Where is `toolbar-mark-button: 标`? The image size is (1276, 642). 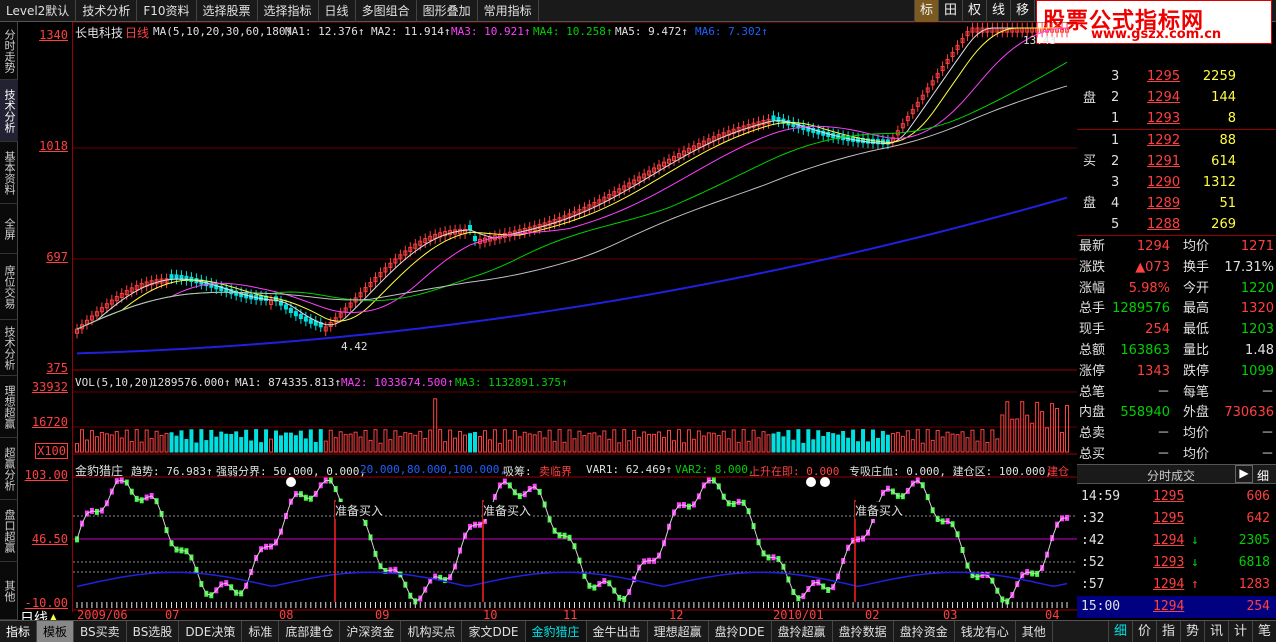 toolbar-mark-button: 标 is located at coordinates (926, 11).